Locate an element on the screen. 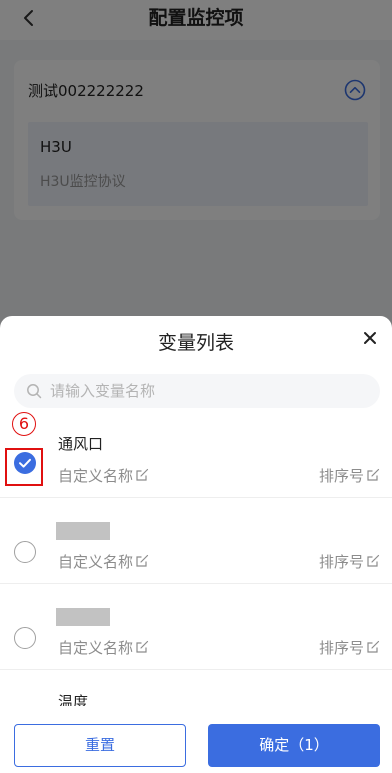 The height and width of the screenshot is (773, 392). search-input is located at coordinates (210, 391).